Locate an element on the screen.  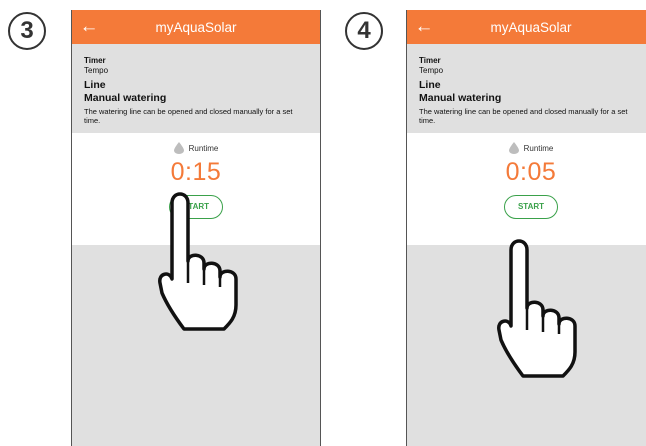
runtime-panel: Runtime 0:15 START is located at coordinates (196, 189).